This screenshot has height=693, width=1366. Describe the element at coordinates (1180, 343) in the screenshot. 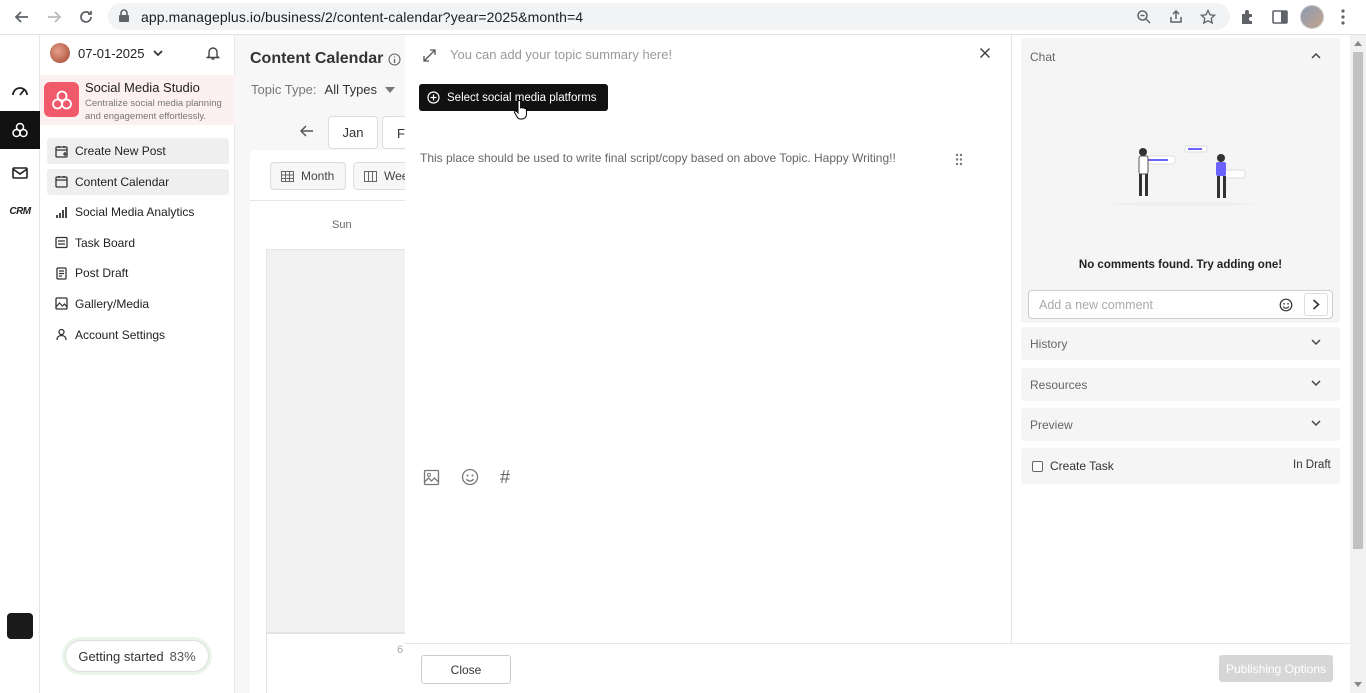

I see `history-accordion: History` at that location.